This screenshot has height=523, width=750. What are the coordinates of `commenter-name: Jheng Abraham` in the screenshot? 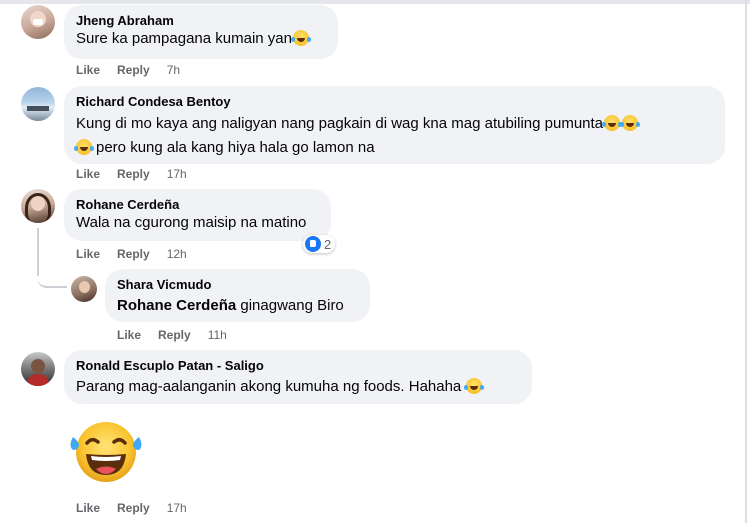 It's located at (201, 21).